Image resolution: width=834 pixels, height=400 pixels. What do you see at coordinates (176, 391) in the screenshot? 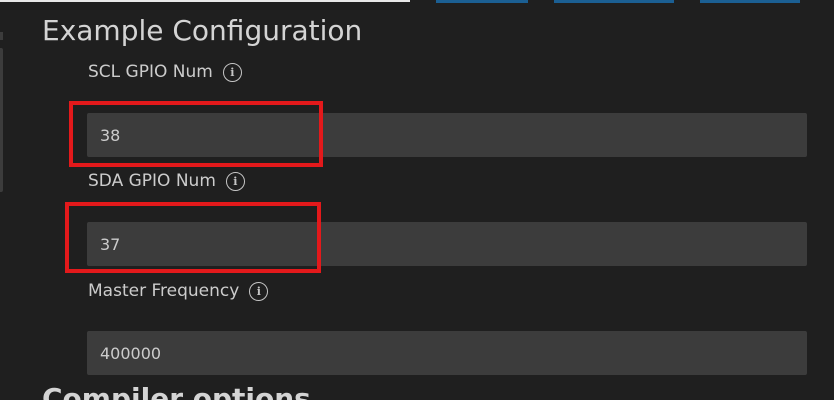
I see `next-section-title: Compiler options` at bounding box center [176, 391].